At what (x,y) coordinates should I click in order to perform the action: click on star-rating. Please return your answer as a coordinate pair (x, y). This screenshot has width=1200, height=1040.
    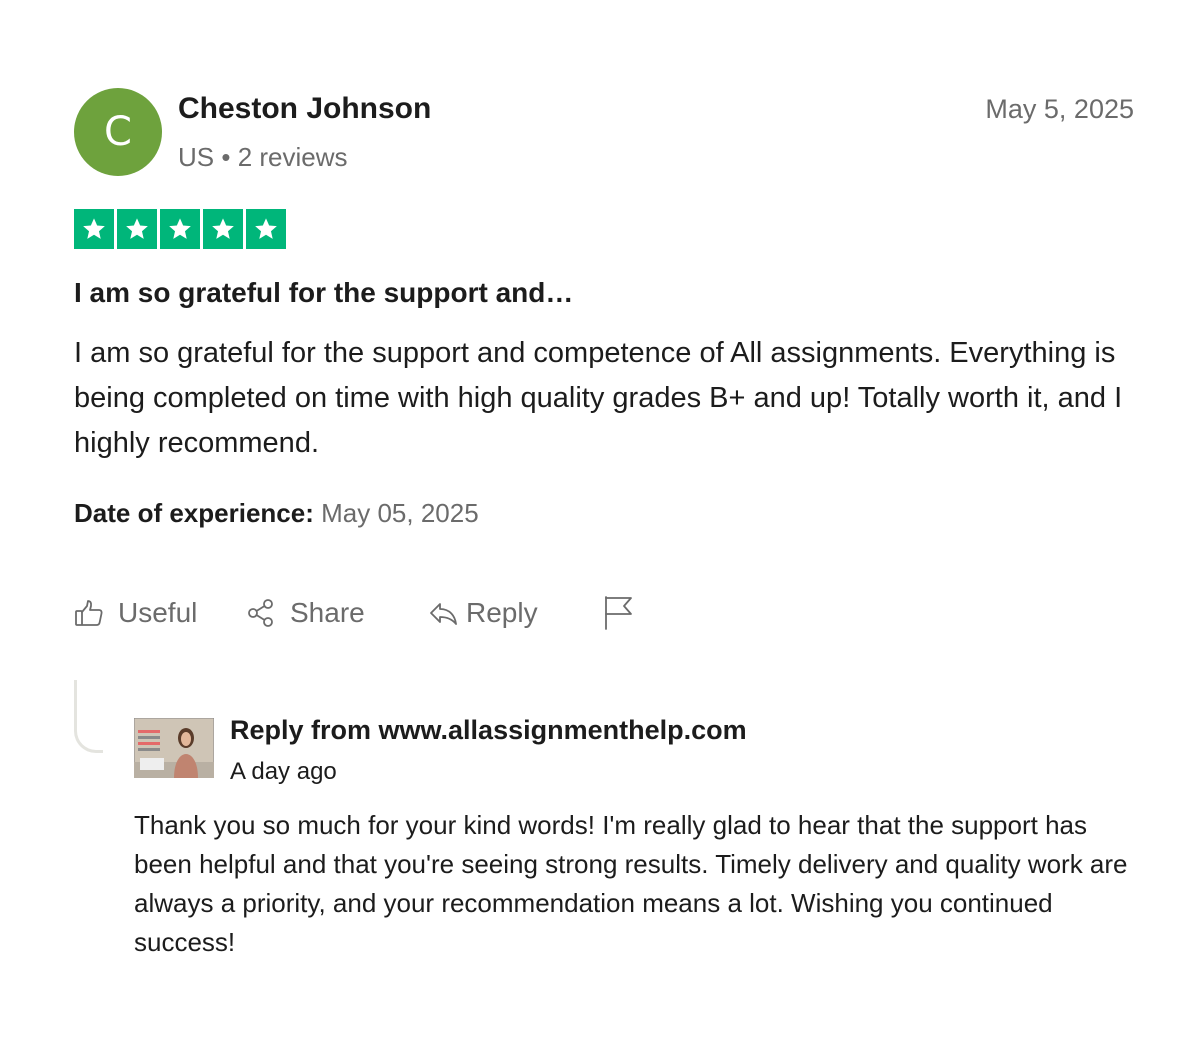
    Looking at the image, I should click on (180, 229).